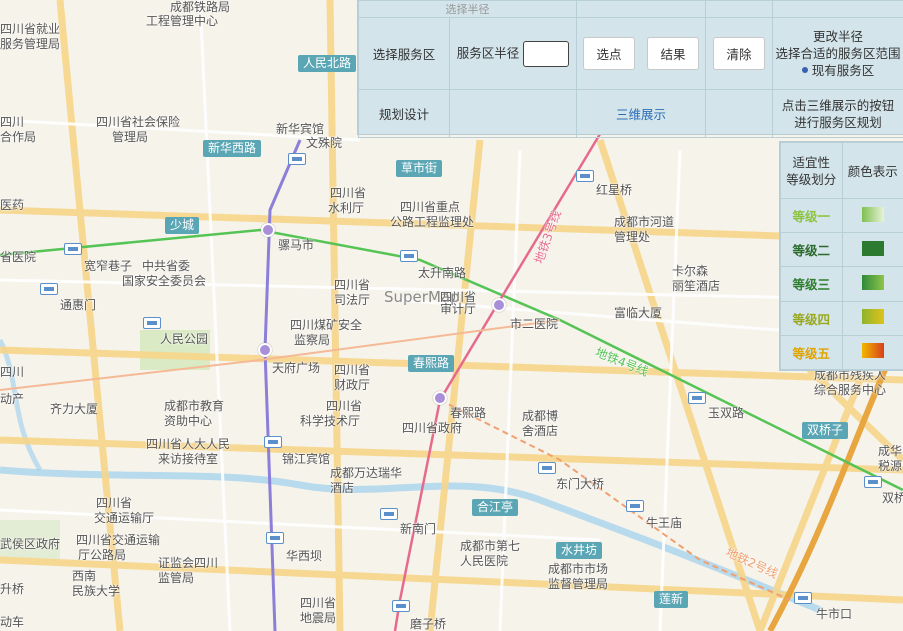 Image resolution: width=903 pixels, height=631 pixels. What do you see at coordinates (352, 300) in the screenshot?
I see `map-label: 司法厅` at bounding box center [352, 300].